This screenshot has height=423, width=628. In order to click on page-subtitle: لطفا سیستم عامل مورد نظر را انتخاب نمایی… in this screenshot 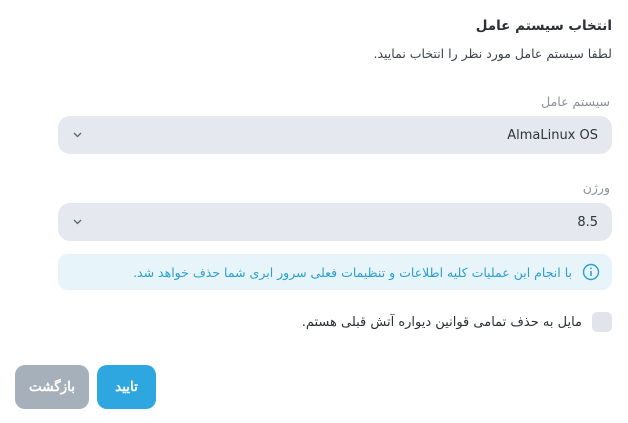, I will do `click(493, 53)`.